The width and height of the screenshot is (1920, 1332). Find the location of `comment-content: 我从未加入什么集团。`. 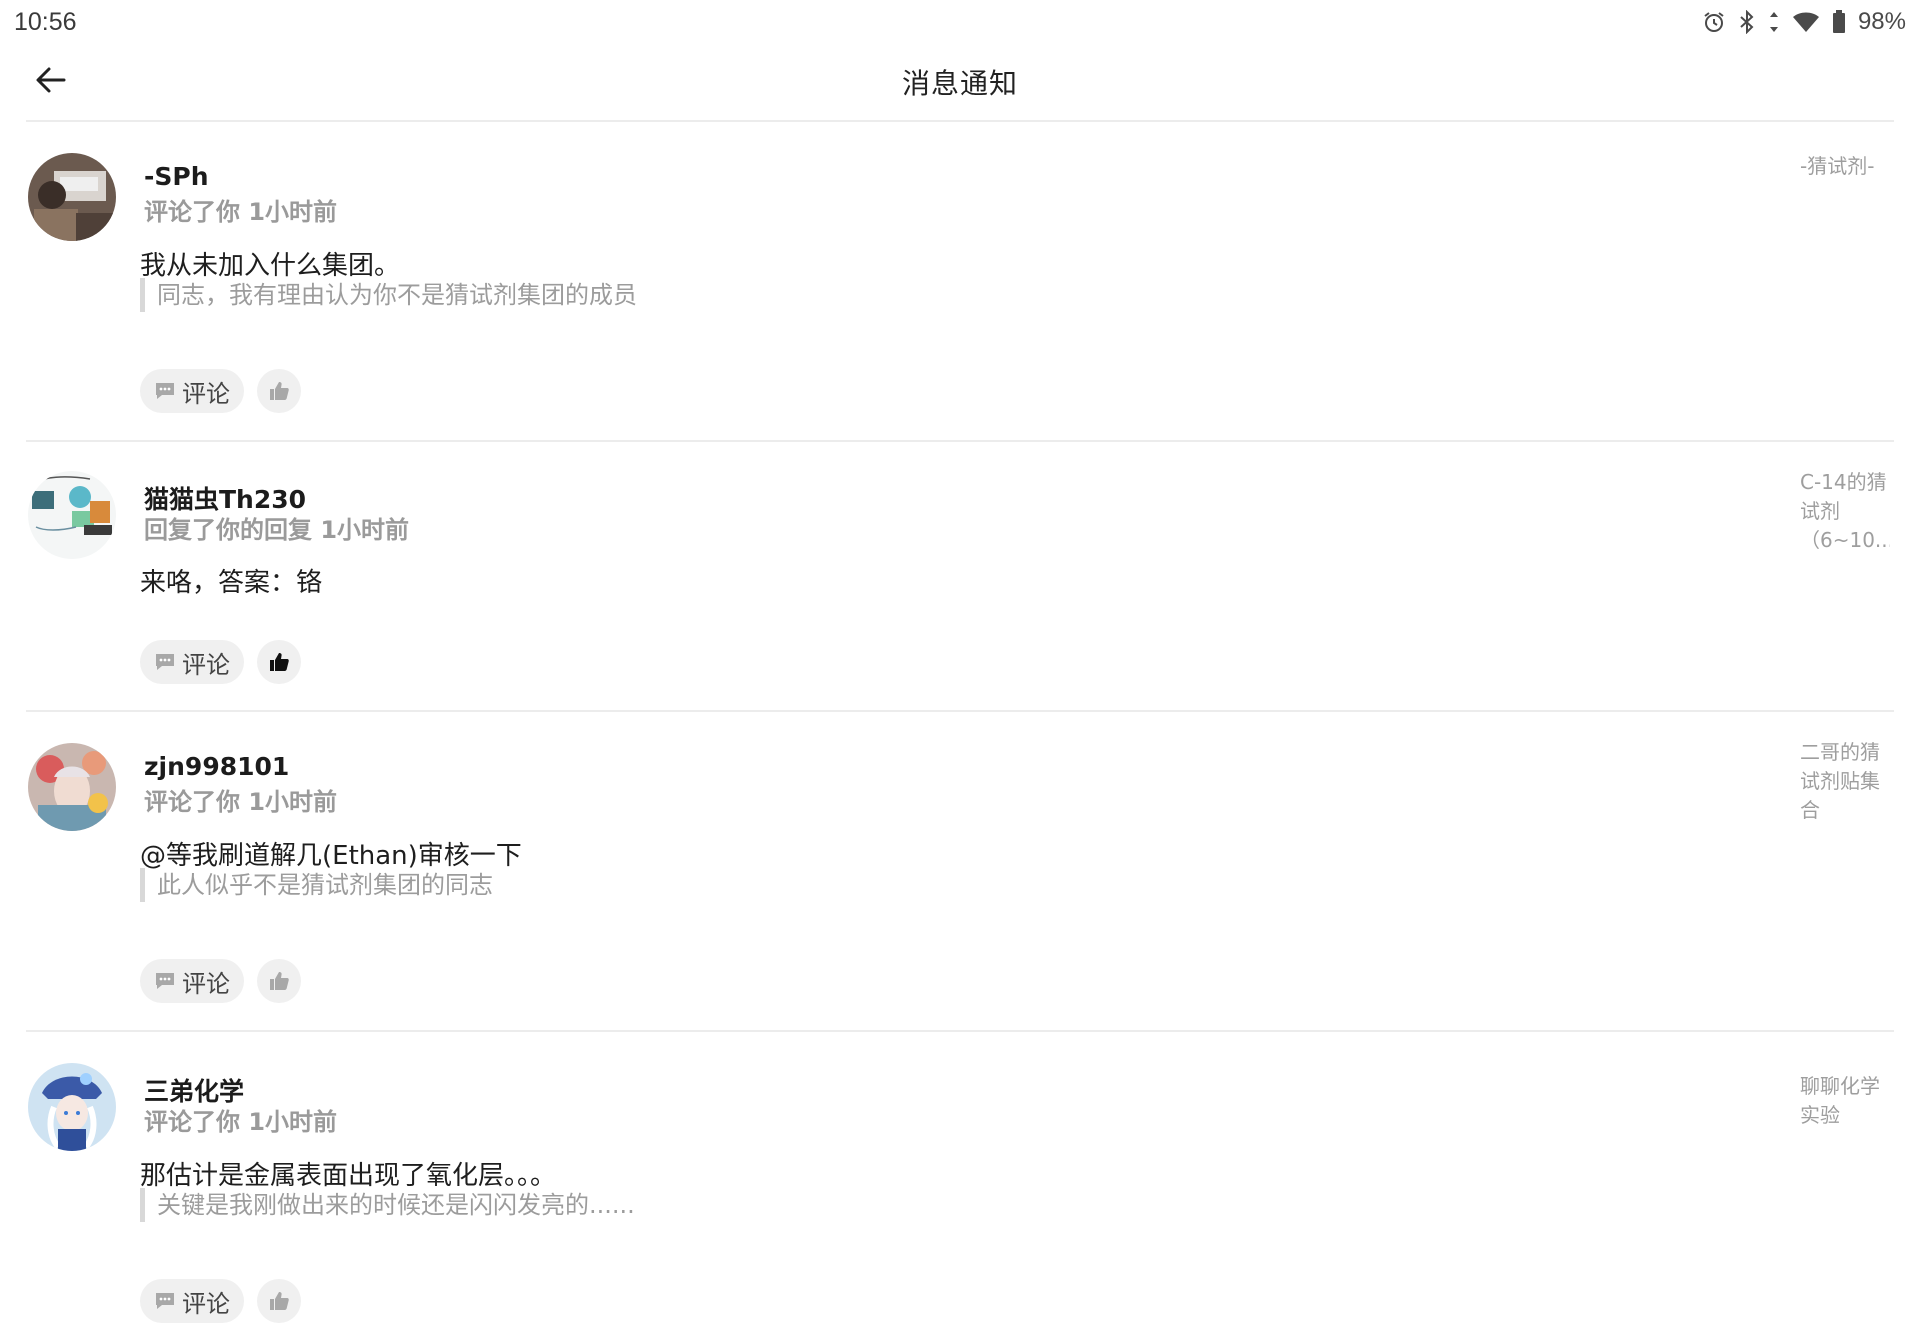

comment-content: 我从未加入什么集团。 is located at coordinates (270, 266).